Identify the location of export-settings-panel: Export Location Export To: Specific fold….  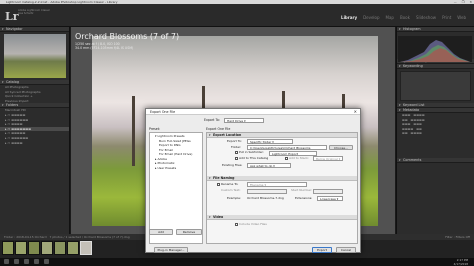
(282, 188).